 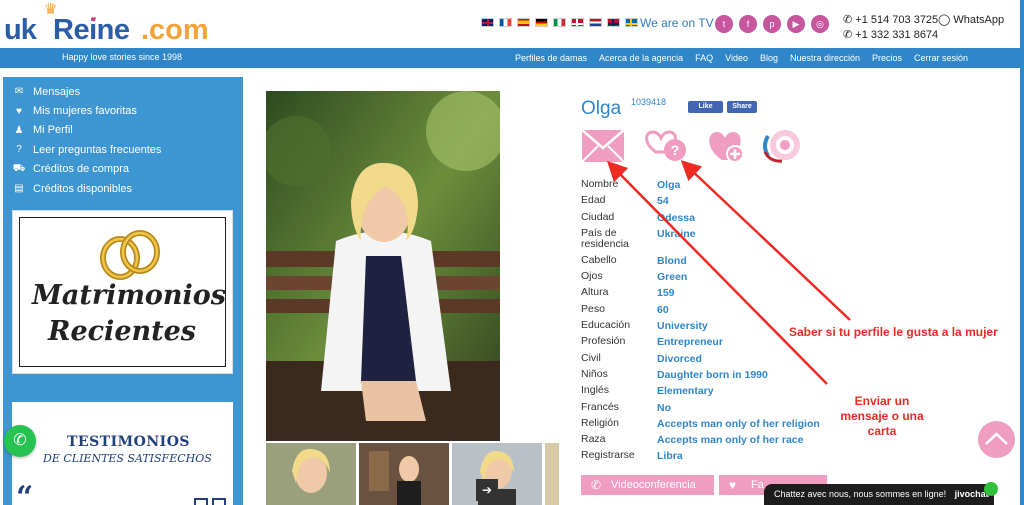 I want to click on arrow-right-icon: ➔, so click(x=487, y=490).